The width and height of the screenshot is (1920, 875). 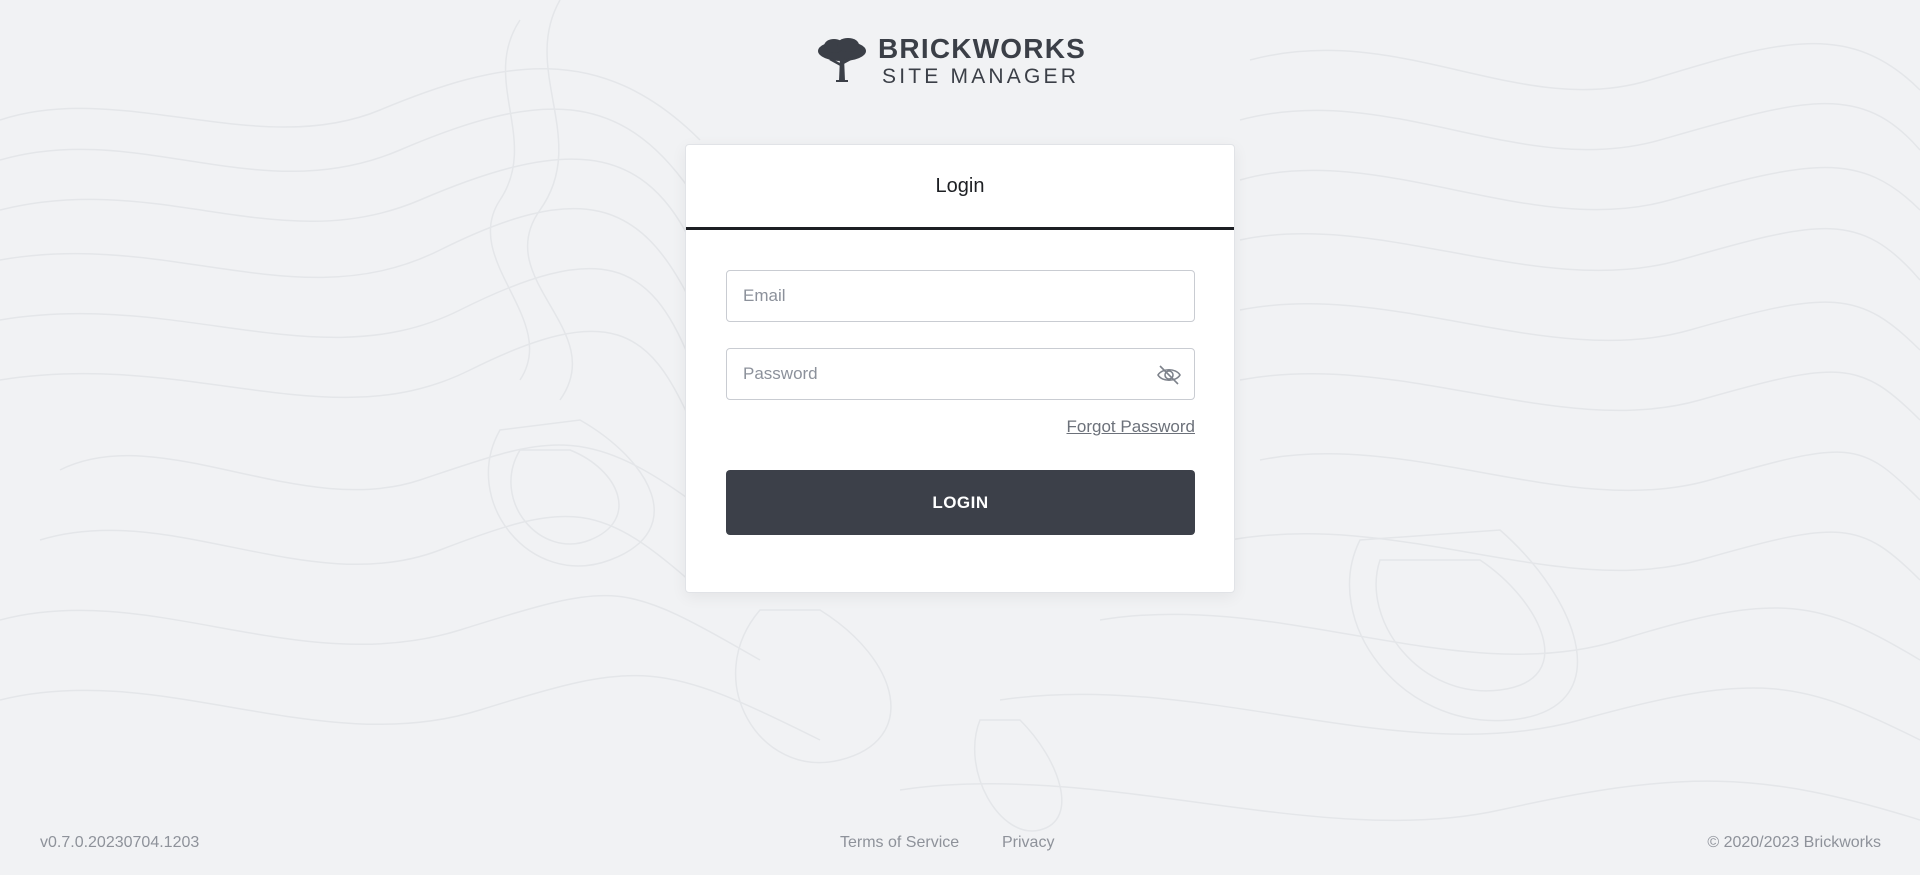 I want to click on login-tab-header: Login, so click(x=960, y=187).